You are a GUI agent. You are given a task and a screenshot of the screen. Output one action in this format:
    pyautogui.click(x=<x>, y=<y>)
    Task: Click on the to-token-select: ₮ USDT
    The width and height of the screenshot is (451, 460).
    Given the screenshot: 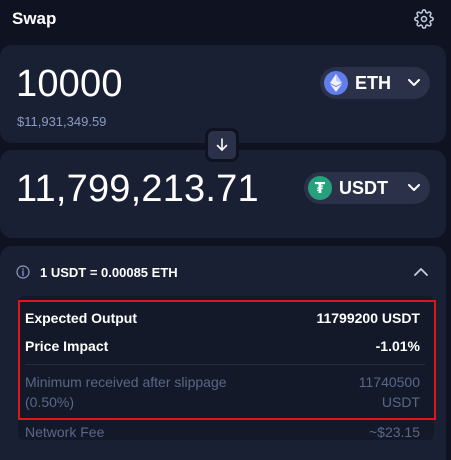 What is the action you would take?
    pyautogui.click(x=367, y=188)
    